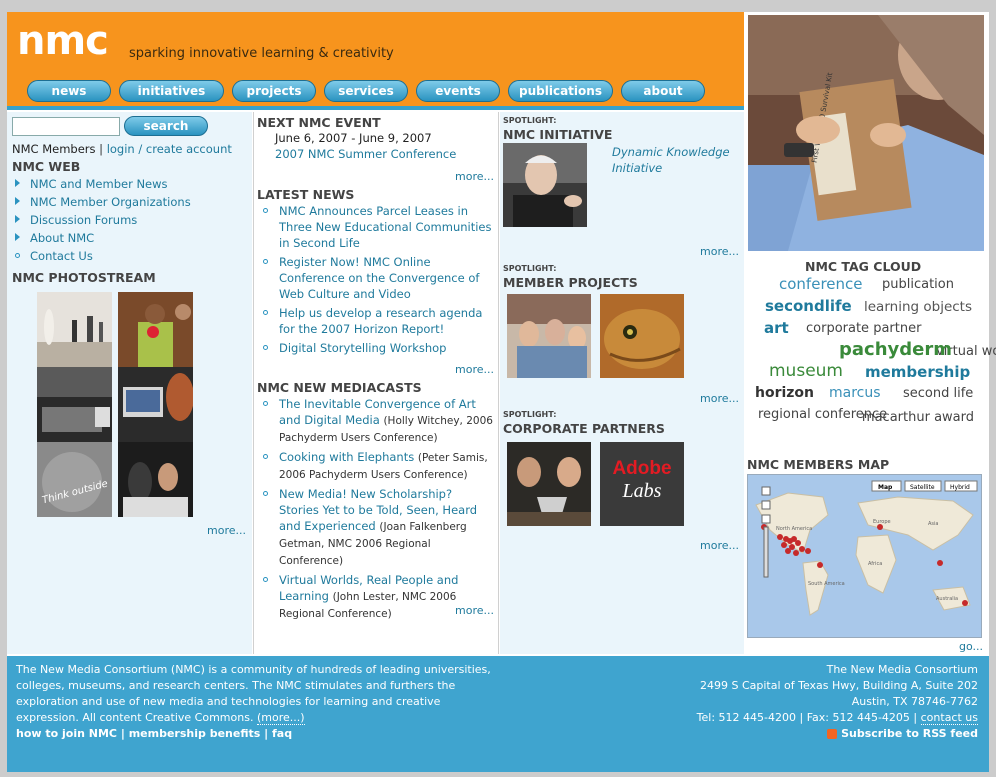  Describe the element at coordinates (253, 383) in the screenshot. I see `column-divider` at that location.